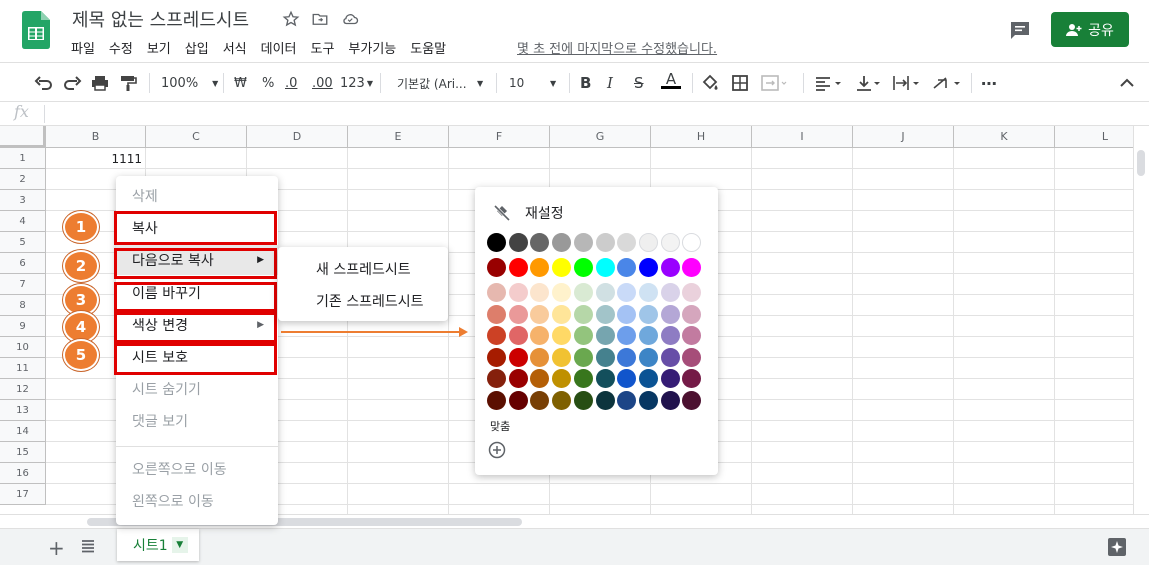 This screenshot has width=1149, height=565. I want to click on column-header-j: J, so click(903, 137).